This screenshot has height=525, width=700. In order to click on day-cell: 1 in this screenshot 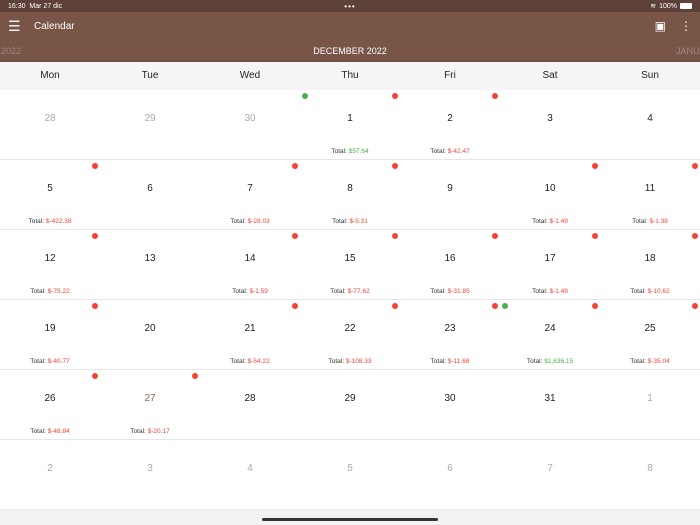, I will do `click(650, 404)`.